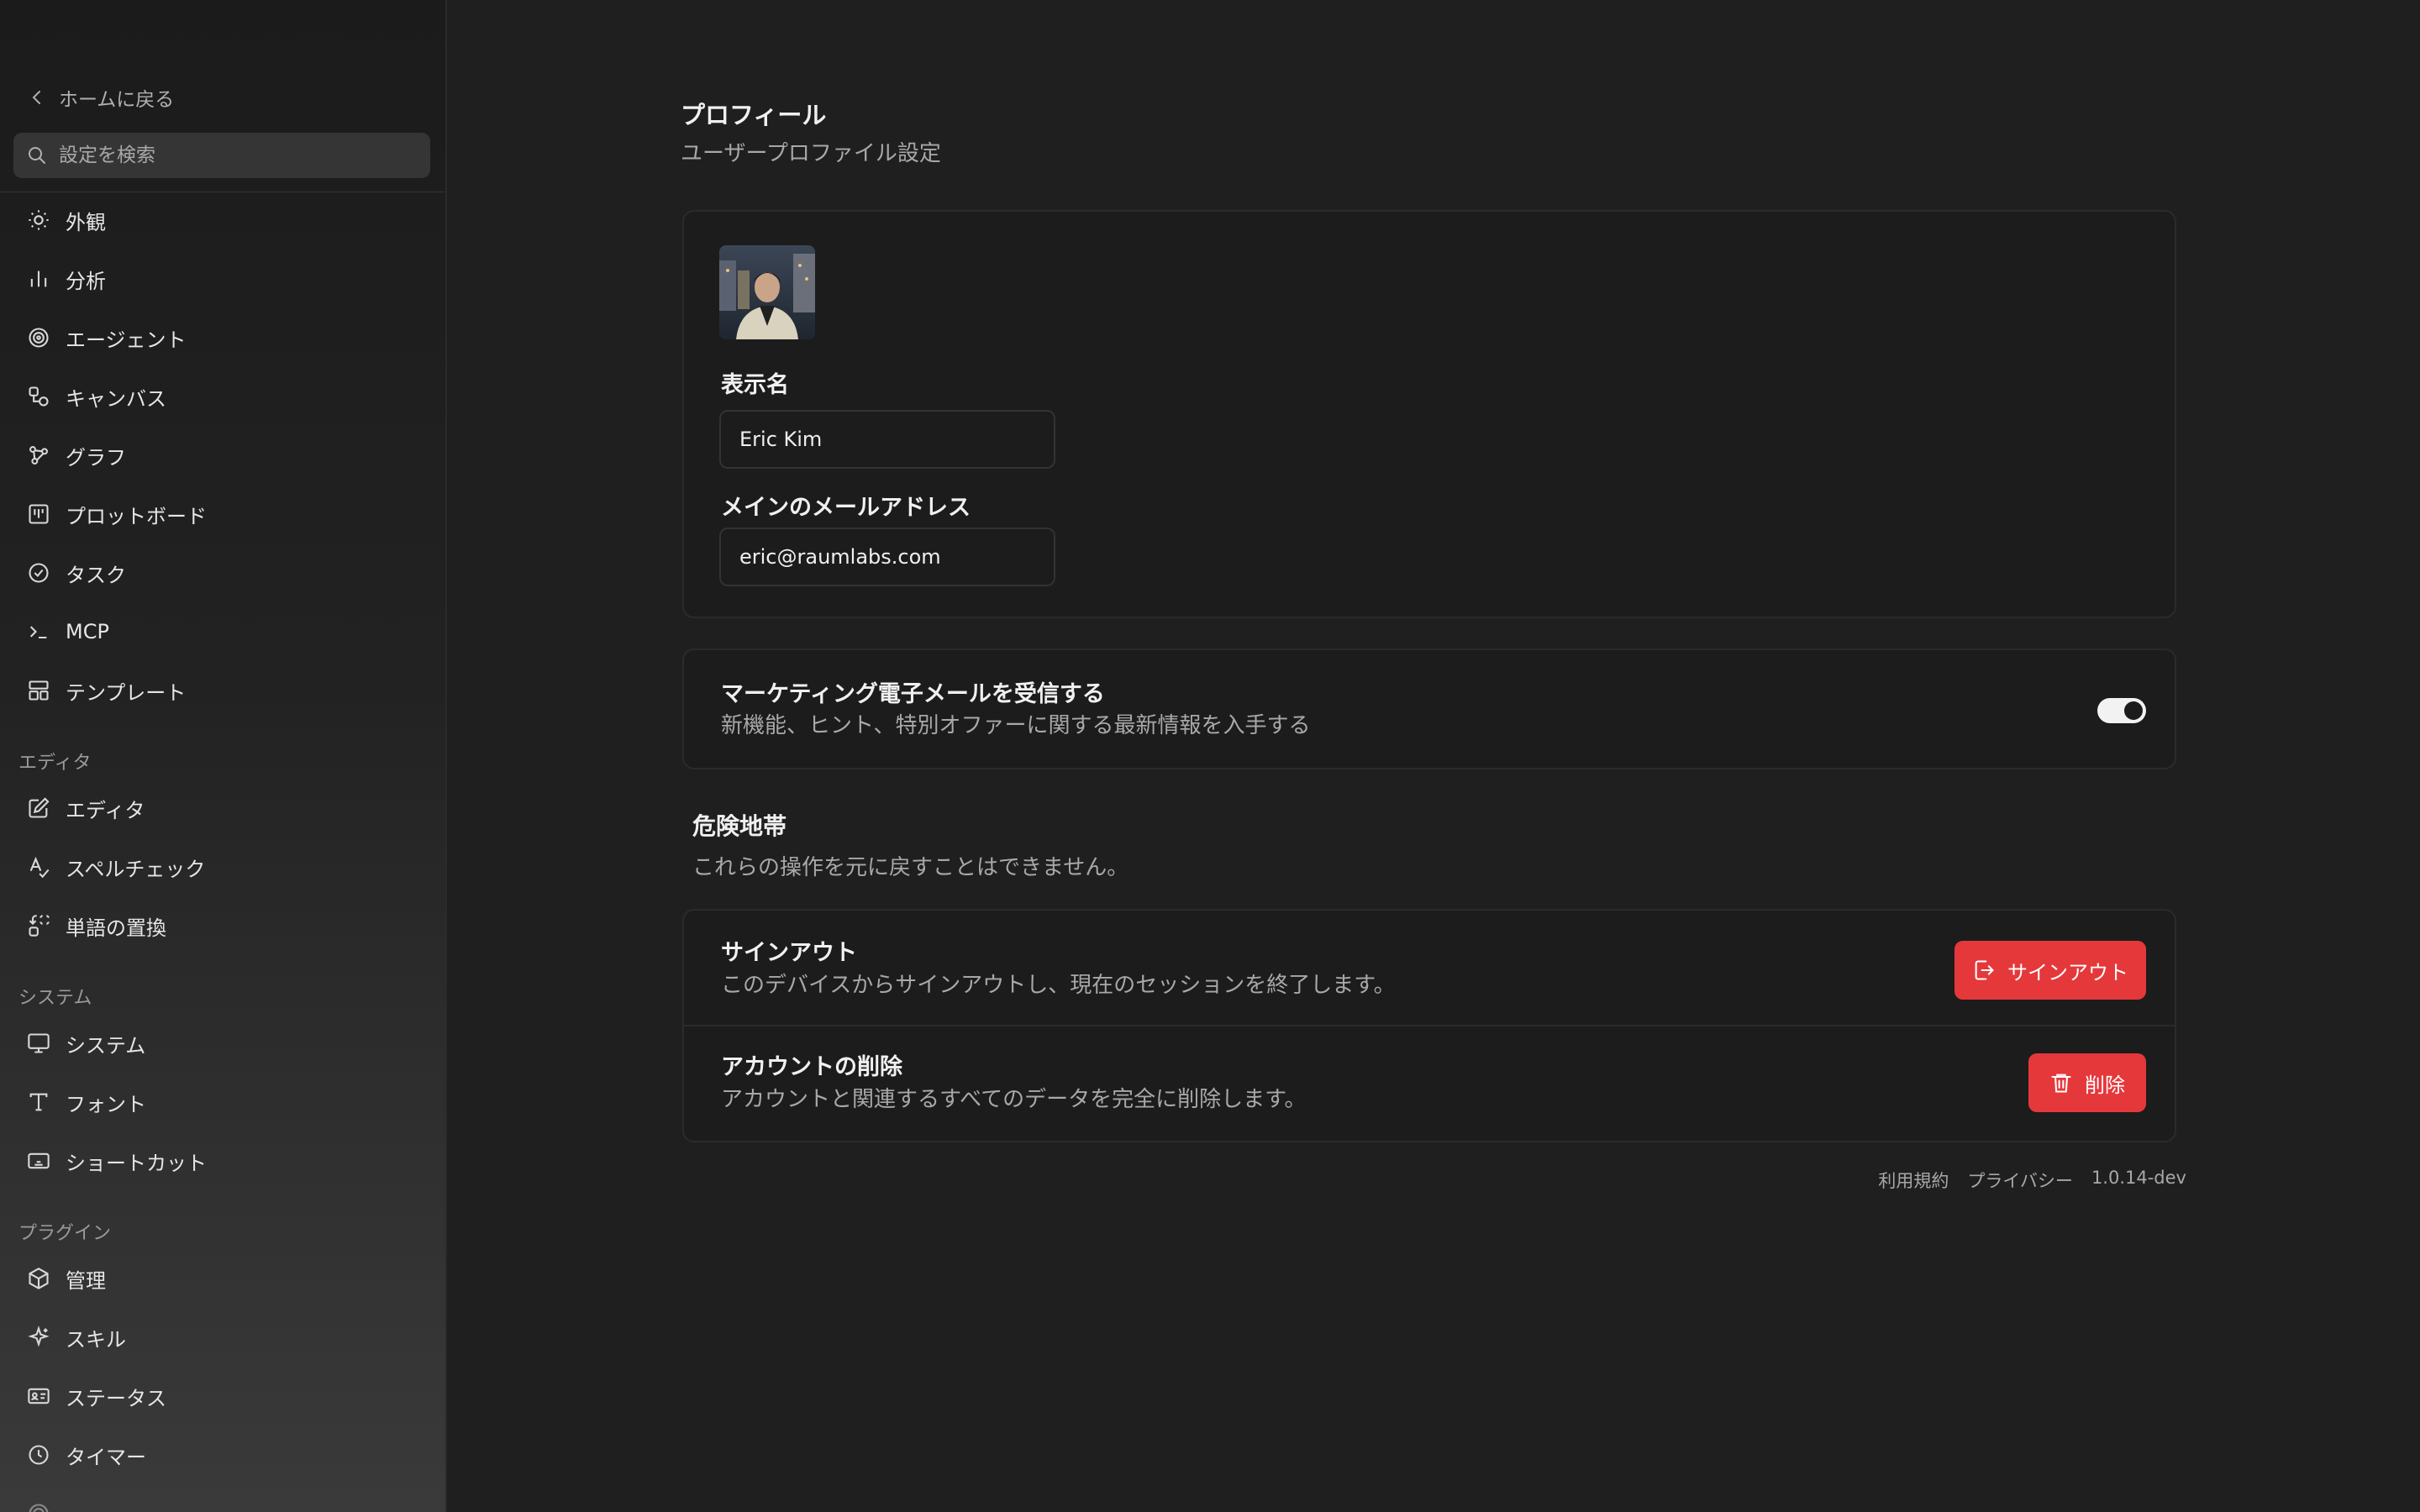  I want to click on sidebar-item-spellcheck: スペルチェック, so click(223, 866).